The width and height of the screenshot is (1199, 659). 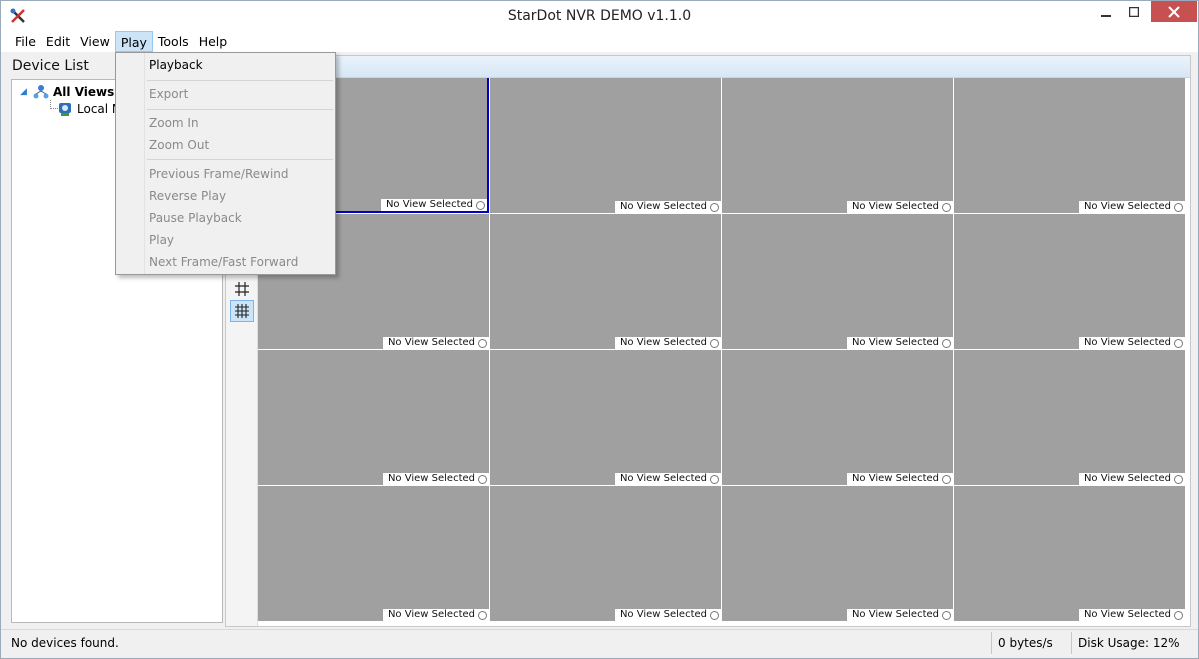 I want to click on tree-node-label: All Views, so click(x=84, y=92).